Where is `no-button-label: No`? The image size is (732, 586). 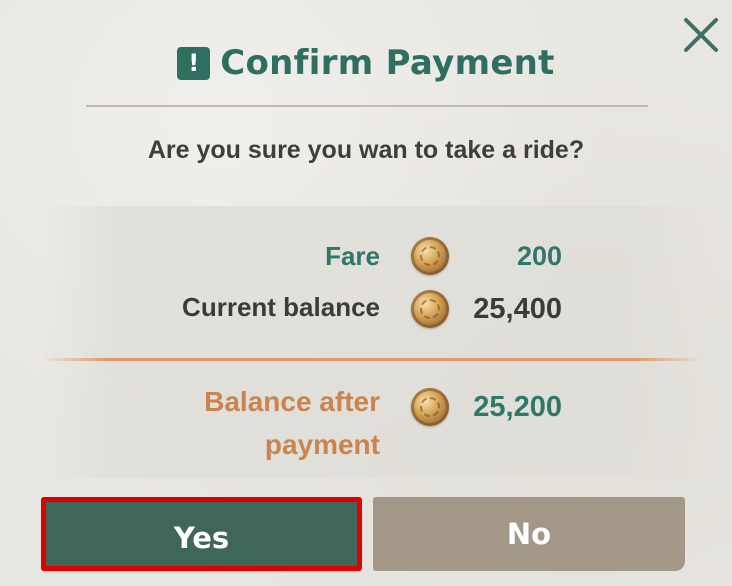 no-button-label: No is located at coordinates (529, 534).